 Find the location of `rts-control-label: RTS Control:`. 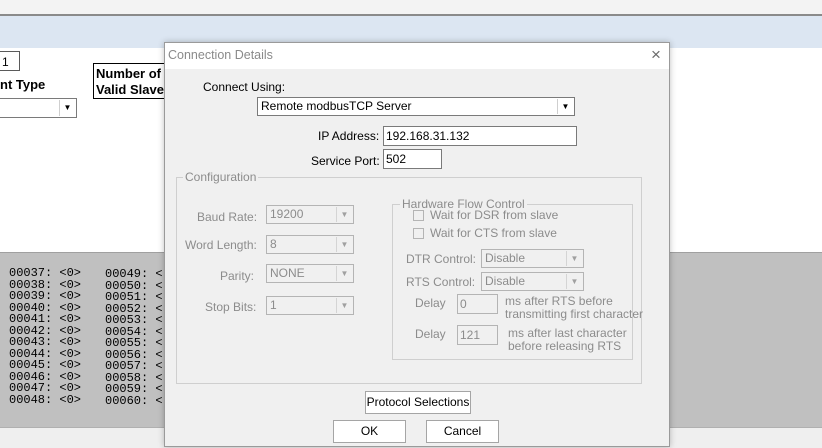

rts-control-label: RTS Control: is located at coordinates (441, 282).